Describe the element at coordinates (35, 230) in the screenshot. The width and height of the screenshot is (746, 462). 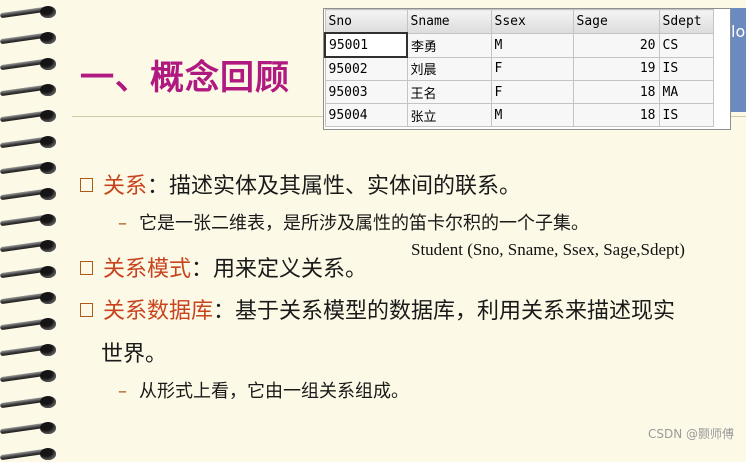
I see `spiral-binding` at that location.